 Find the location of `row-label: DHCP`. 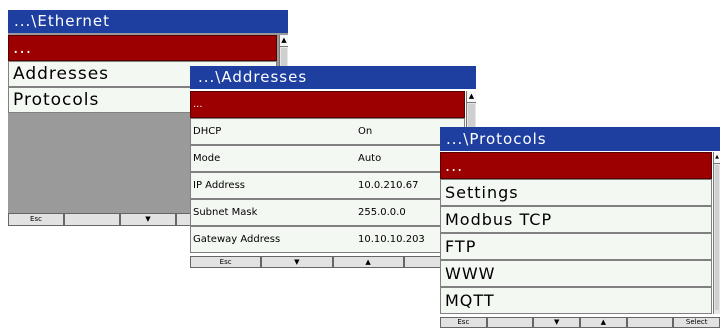

row-label: DHCP is located at coordinates (207, 131).